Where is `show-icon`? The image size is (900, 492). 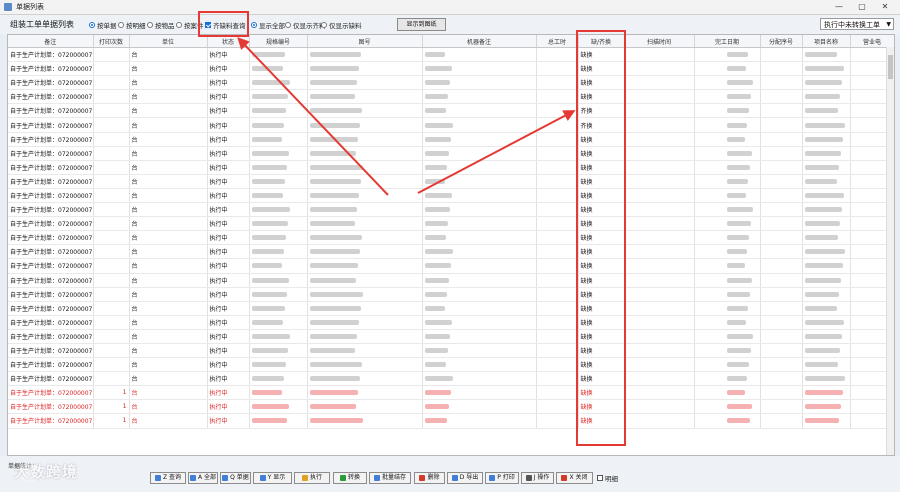
show-icon is located at coordinates (262, 478).